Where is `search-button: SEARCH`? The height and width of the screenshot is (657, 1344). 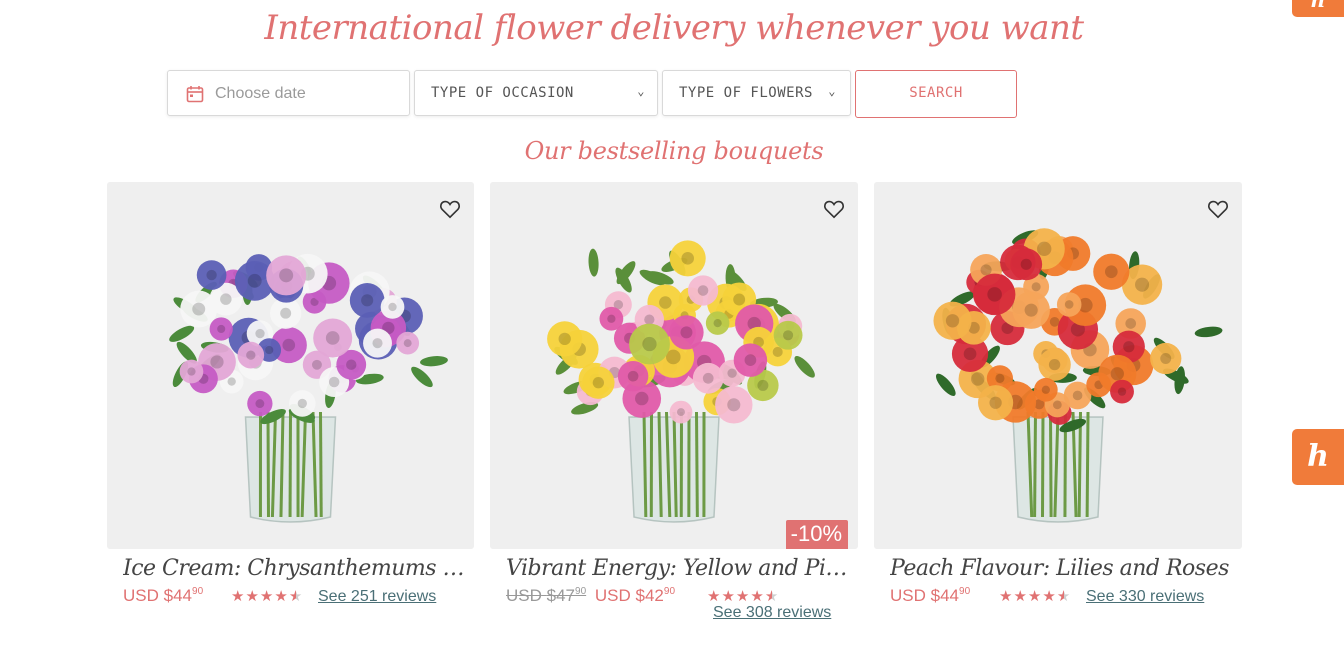 search-button: SEARCH is located at coordinates (936, 94).